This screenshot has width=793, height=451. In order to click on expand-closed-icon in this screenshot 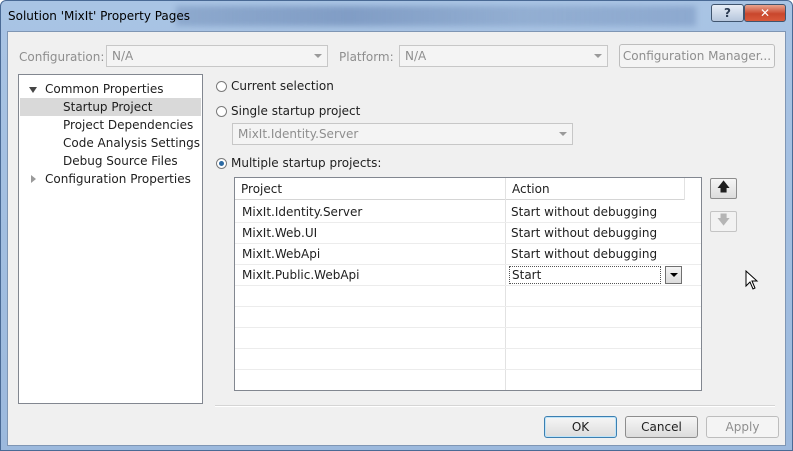, I will do `click(33, 179)`.